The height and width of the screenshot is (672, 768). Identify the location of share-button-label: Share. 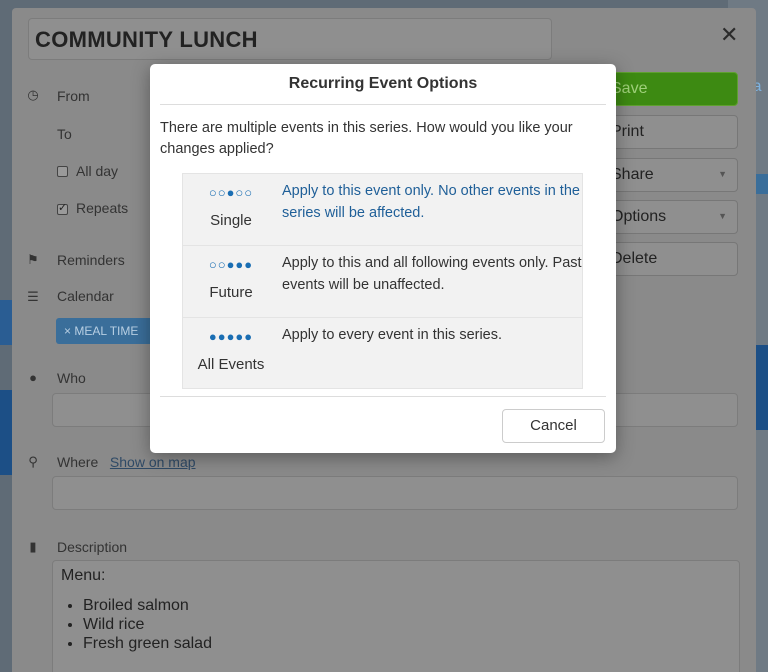
(632, 174).